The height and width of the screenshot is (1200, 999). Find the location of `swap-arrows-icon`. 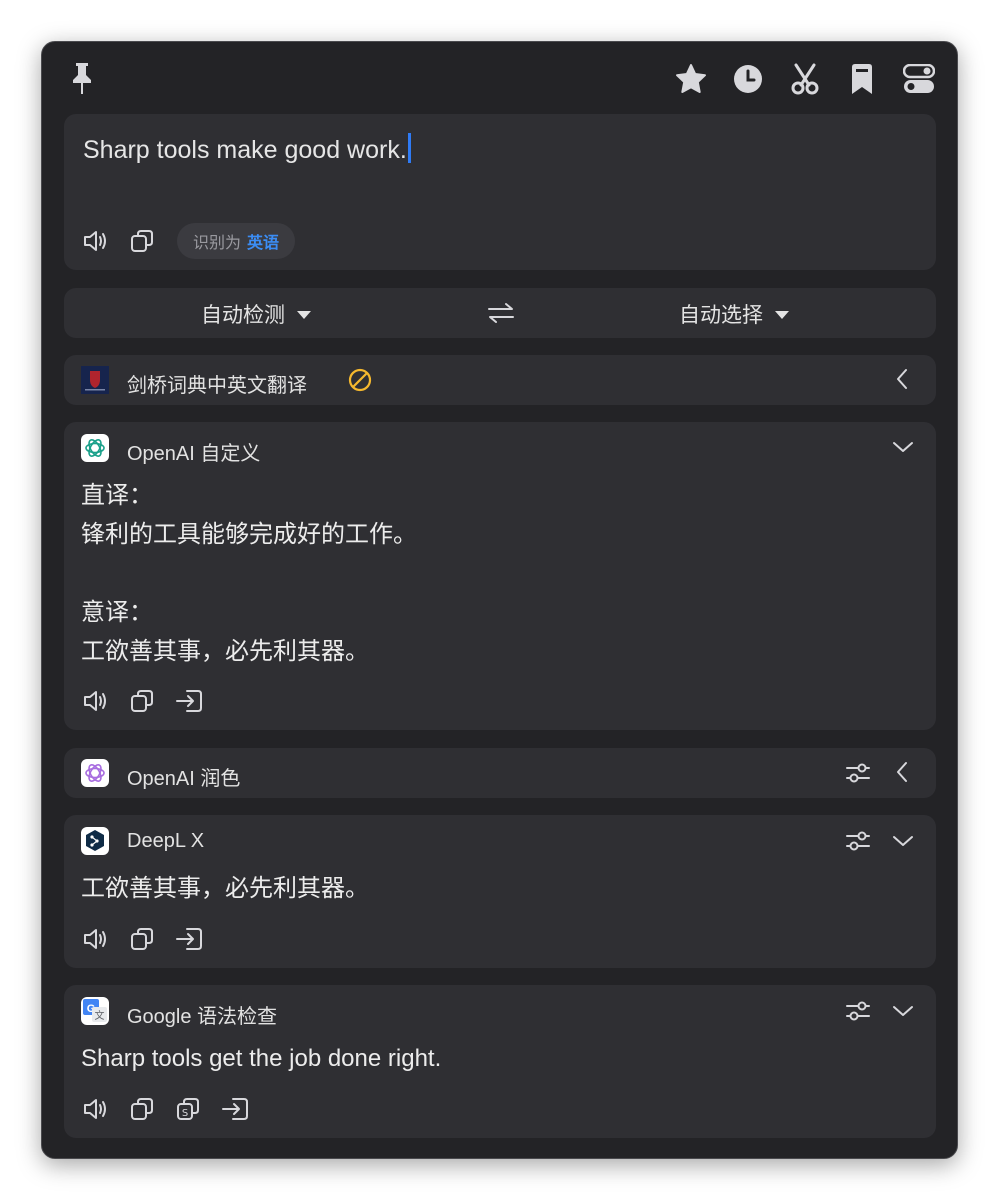

swap-arrows-icon is located at coordinates (501, 313).